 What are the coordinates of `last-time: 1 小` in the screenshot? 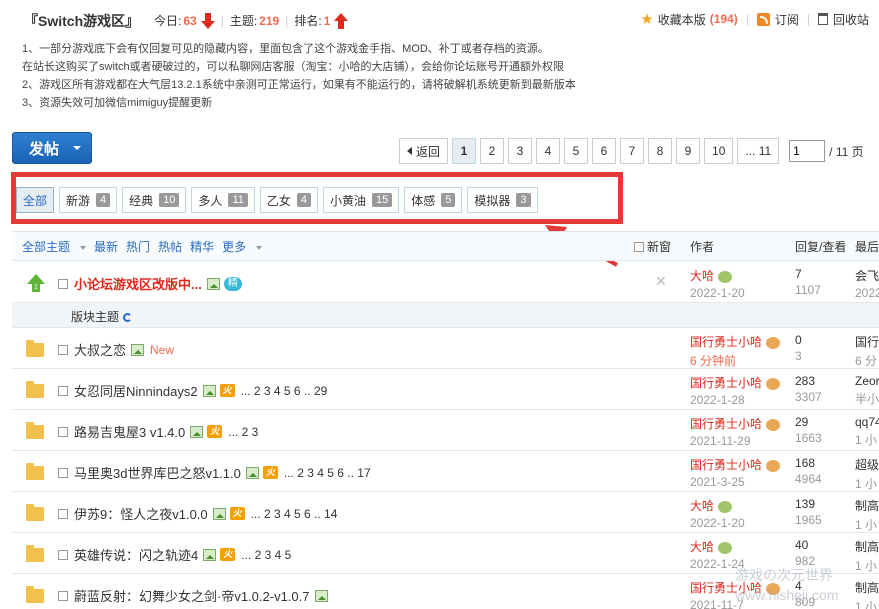 It's located at (866, 525).